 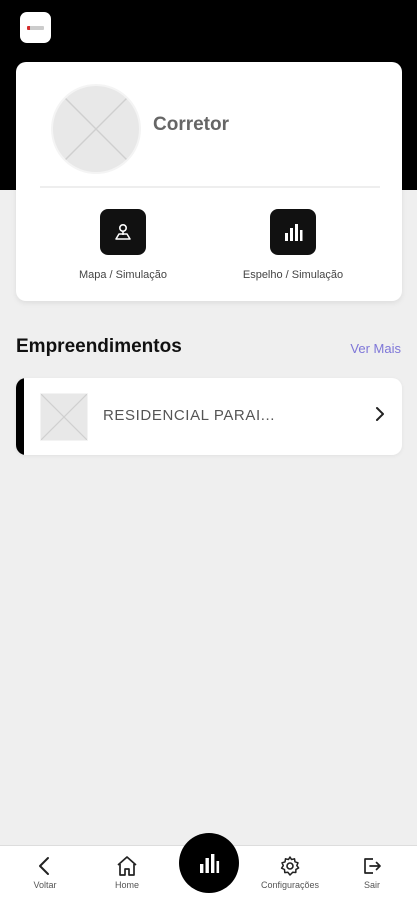 What do you see at coordinates (371, 885) in the screenshot?
I see `nav-logout-label: Sair` at bounding box center [371, 885].